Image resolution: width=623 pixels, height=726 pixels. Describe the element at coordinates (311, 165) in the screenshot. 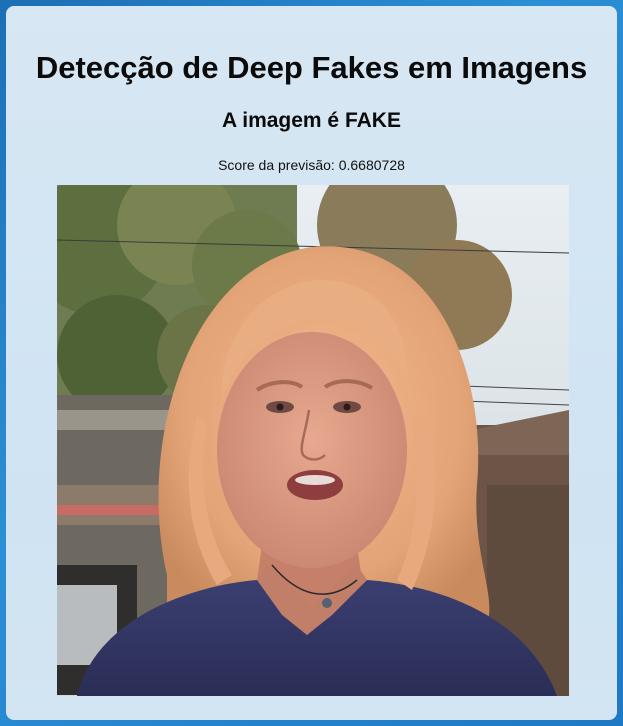

I see `prediction-score: Score da previsão: 0.6680728` at that location.